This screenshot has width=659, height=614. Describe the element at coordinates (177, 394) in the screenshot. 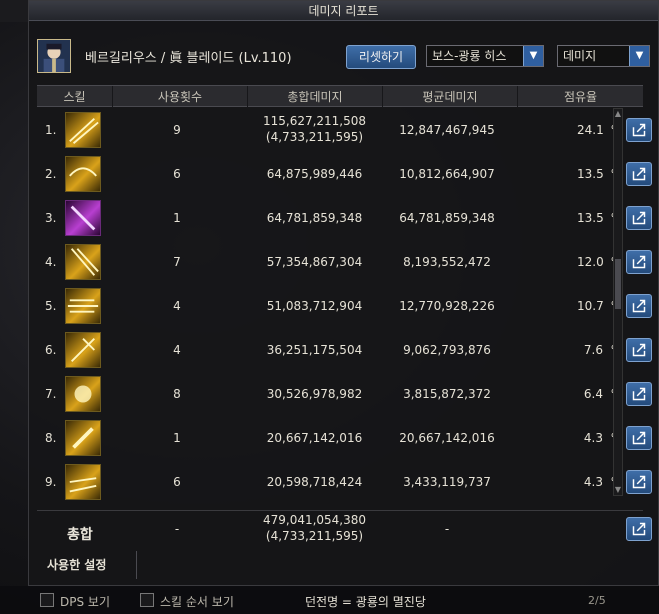

I see `row-uses: 8` at that location.